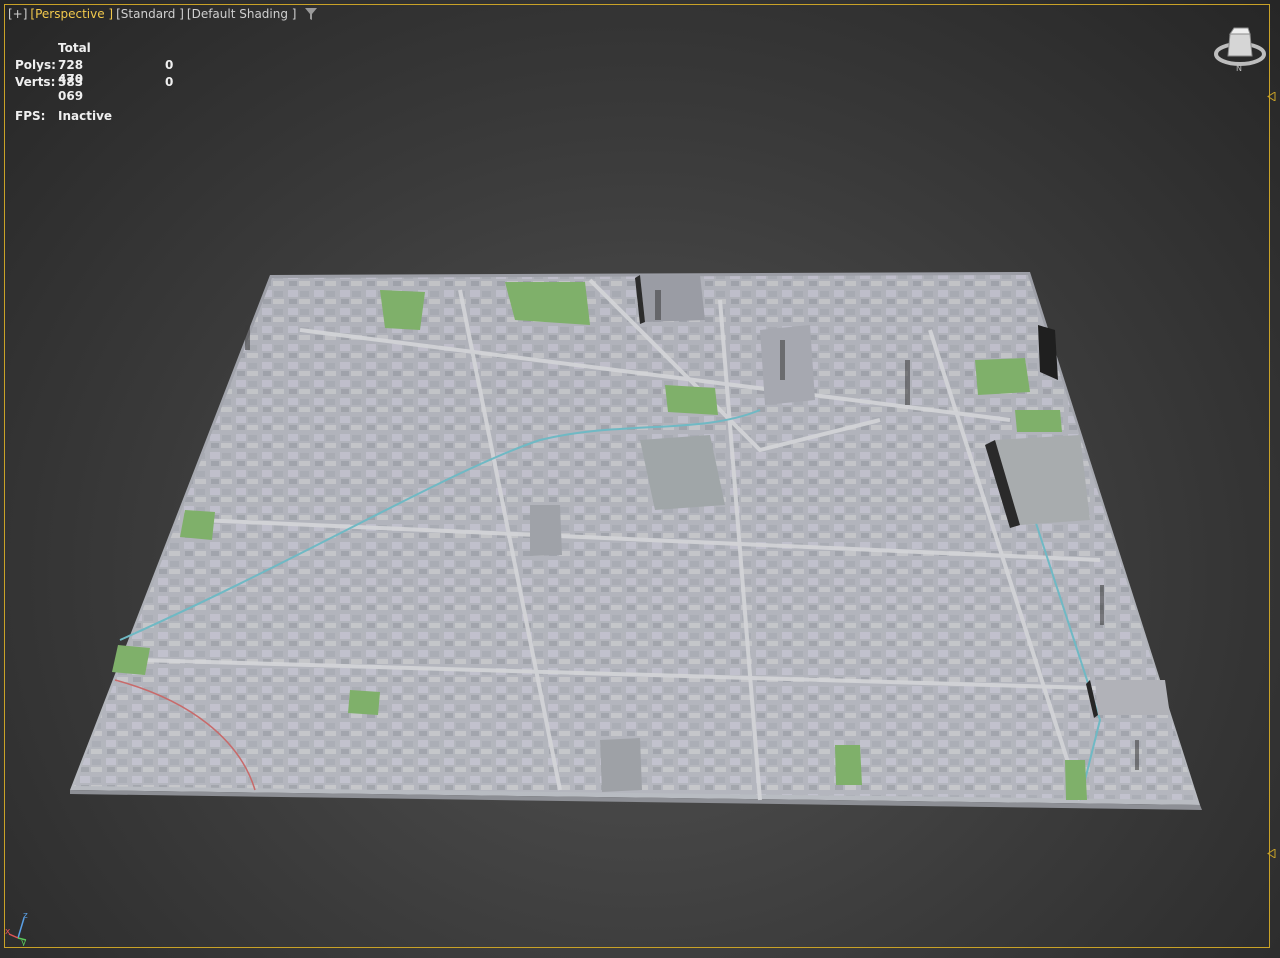  Describe the element at coordinates (25, 916) in the screenshot. I see `axis-z-label: z` at that location.